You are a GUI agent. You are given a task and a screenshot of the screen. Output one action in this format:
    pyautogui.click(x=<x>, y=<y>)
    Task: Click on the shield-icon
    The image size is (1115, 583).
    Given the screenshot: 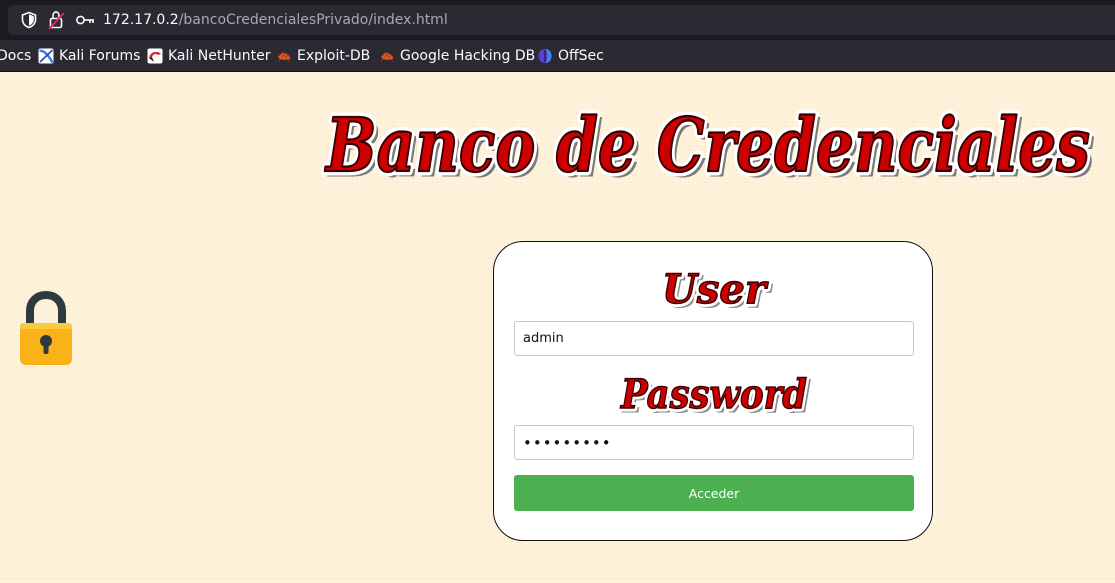 What is the action you would take?
    pyautogui.click(x=29, y=20)
    